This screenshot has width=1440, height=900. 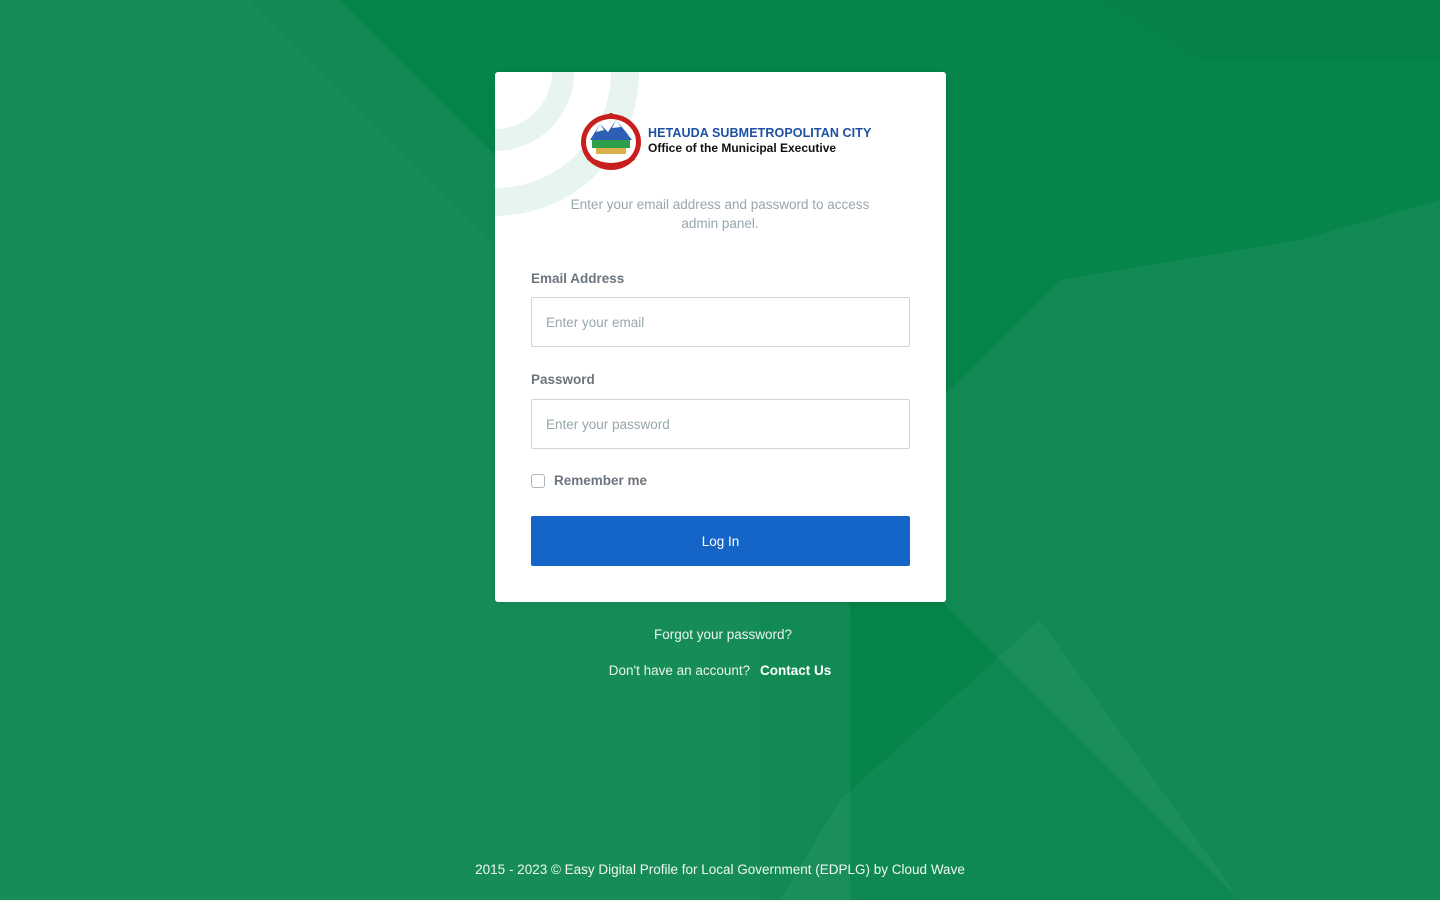 What do you see at coordinates (742, 148) in the screenshot?
I see `office-name: Office of the Municipal Executive` at bounding box center [742, 148].